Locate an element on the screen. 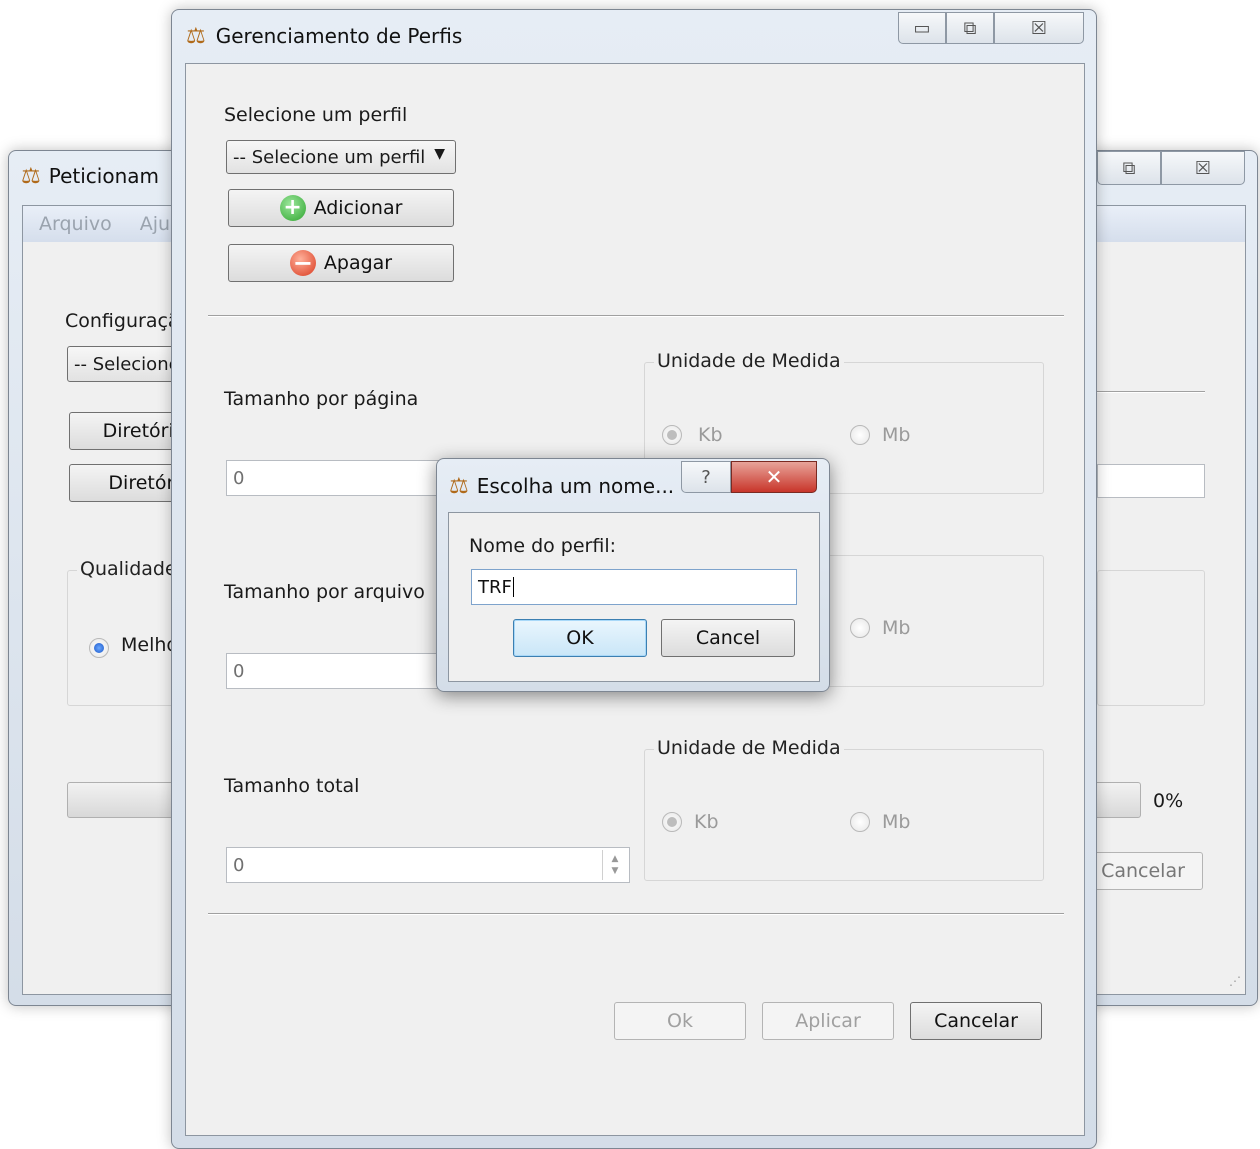  cancel-button: Cancelar is located at coordinates (976, 1021).